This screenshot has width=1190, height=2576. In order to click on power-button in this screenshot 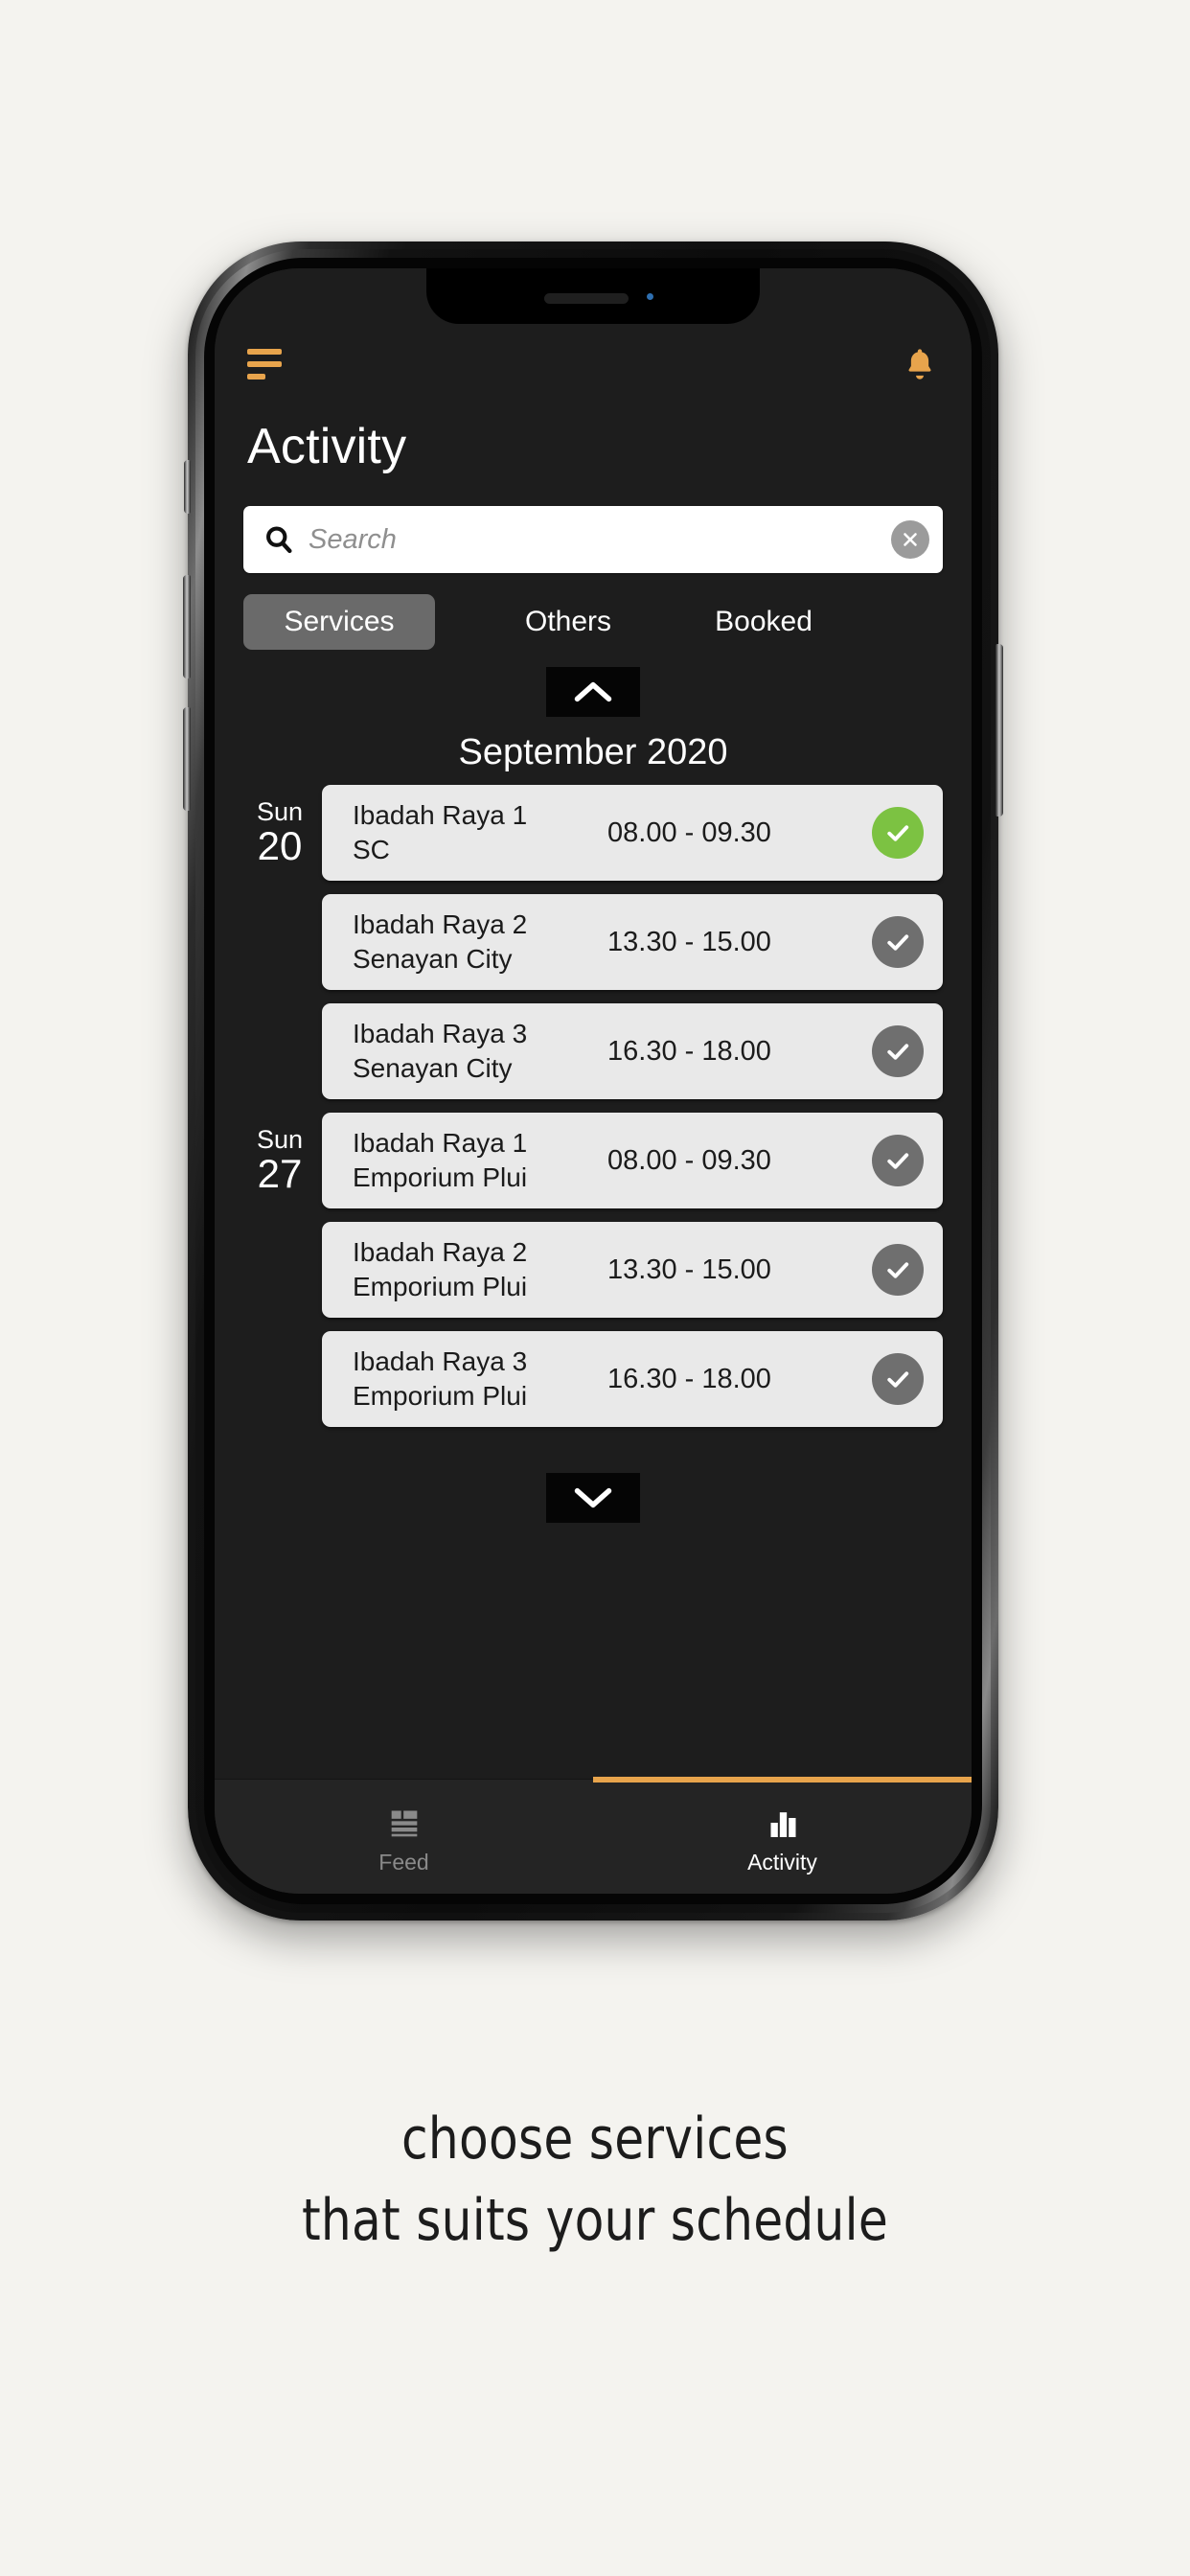, I will do `click(999, 730)`.